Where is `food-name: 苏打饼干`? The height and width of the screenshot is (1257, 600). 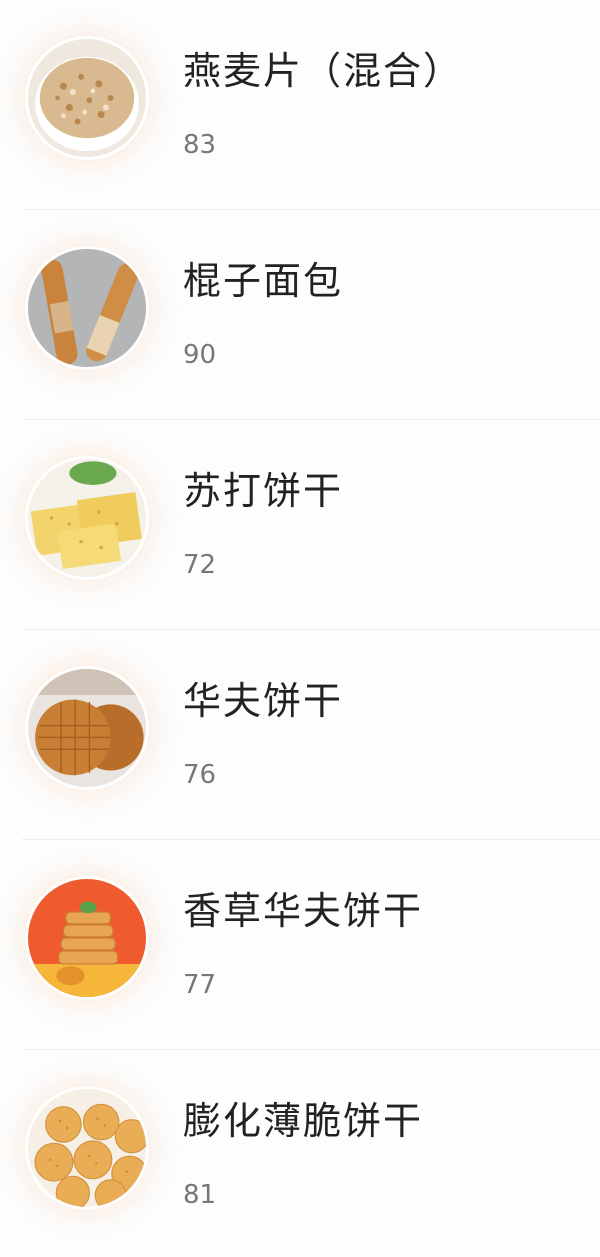 food-name: 苏打饼干 is located at coordinates (263, 491).